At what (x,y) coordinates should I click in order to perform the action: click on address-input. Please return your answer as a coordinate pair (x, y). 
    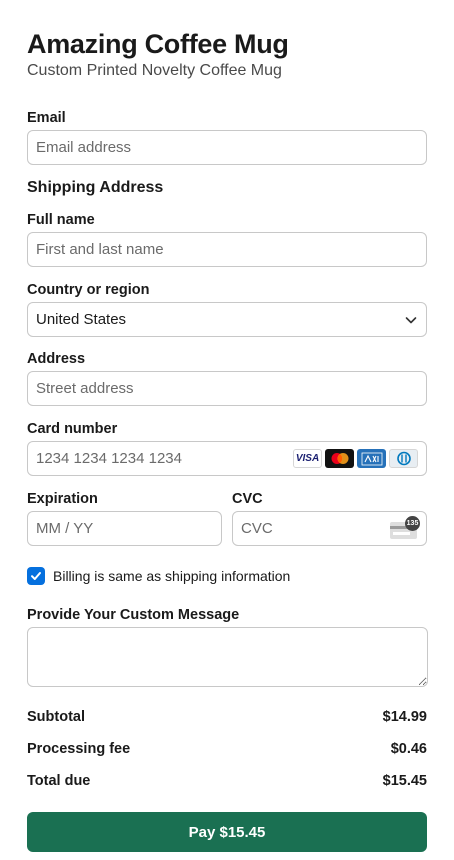
    Looking at the image, I should click on (227, 388).